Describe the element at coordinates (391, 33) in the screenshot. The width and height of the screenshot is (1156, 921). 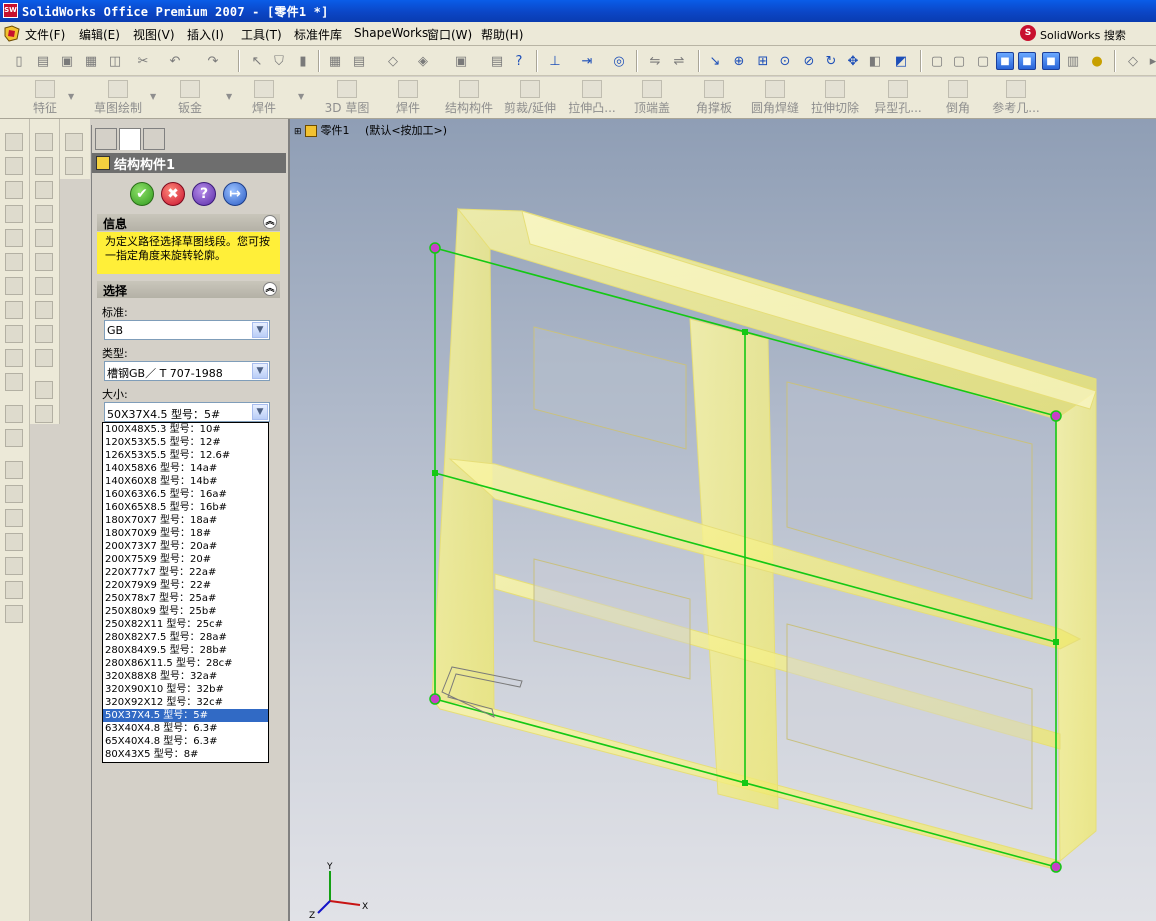
I see `menu-shapeworks: ShapeWorks` at that location.